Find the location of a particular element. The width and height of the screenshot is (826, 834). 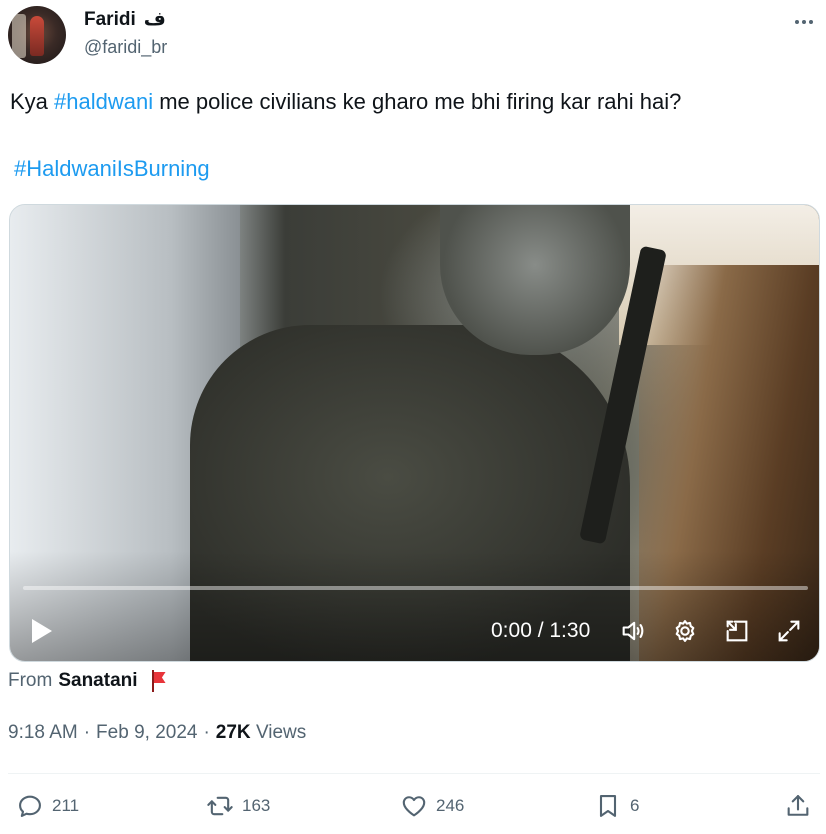

display-name-suffix: ف is located at coordinates (154, 19).